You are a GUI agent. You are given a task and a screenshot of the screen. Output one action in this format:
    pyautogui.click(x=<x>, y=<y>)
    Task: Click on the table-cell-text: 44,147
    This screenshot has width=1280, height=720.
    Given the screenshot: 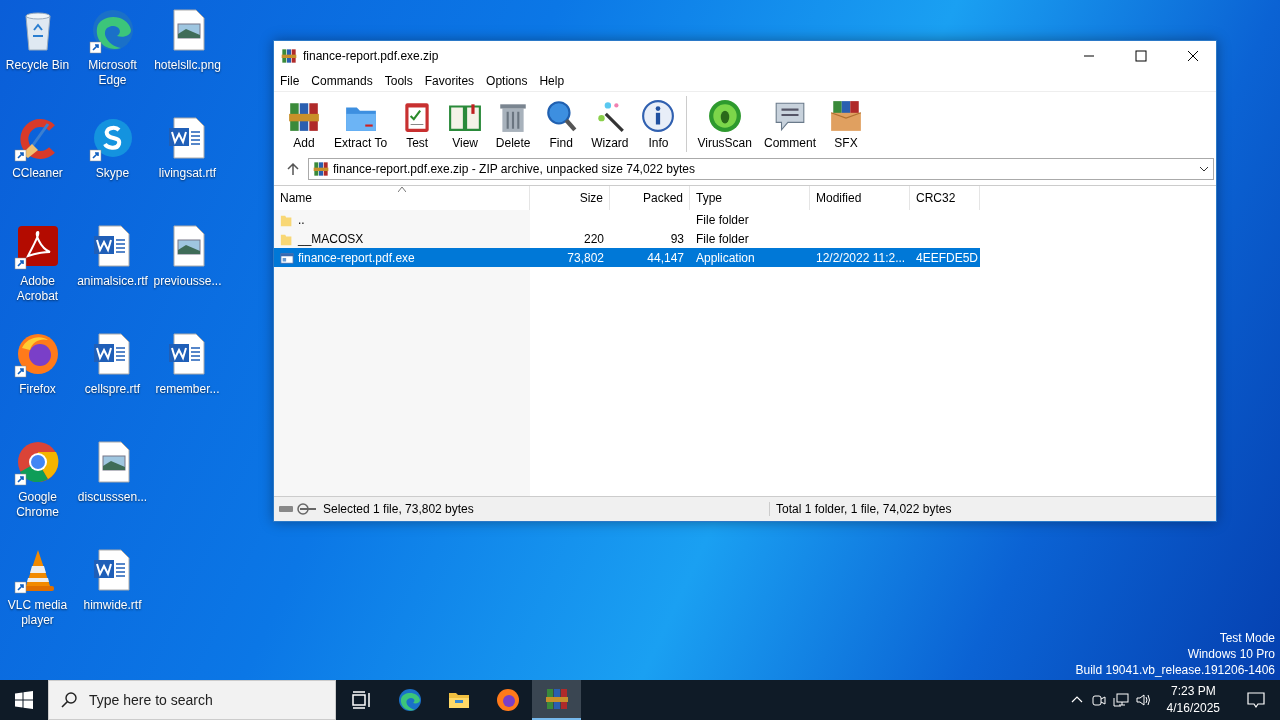 What is the action you would take?
    pyautogui.click(x=665, y=257)
    